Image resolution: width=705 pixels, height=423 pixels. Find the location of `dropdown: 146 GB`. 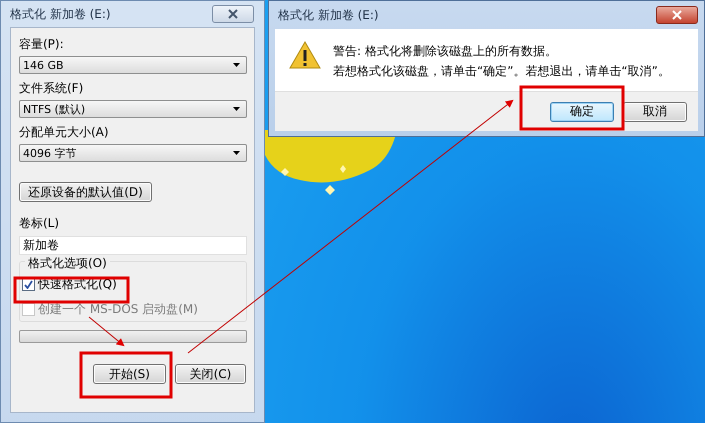

dropdown: 146 GB is located at coordinates (133, 65).